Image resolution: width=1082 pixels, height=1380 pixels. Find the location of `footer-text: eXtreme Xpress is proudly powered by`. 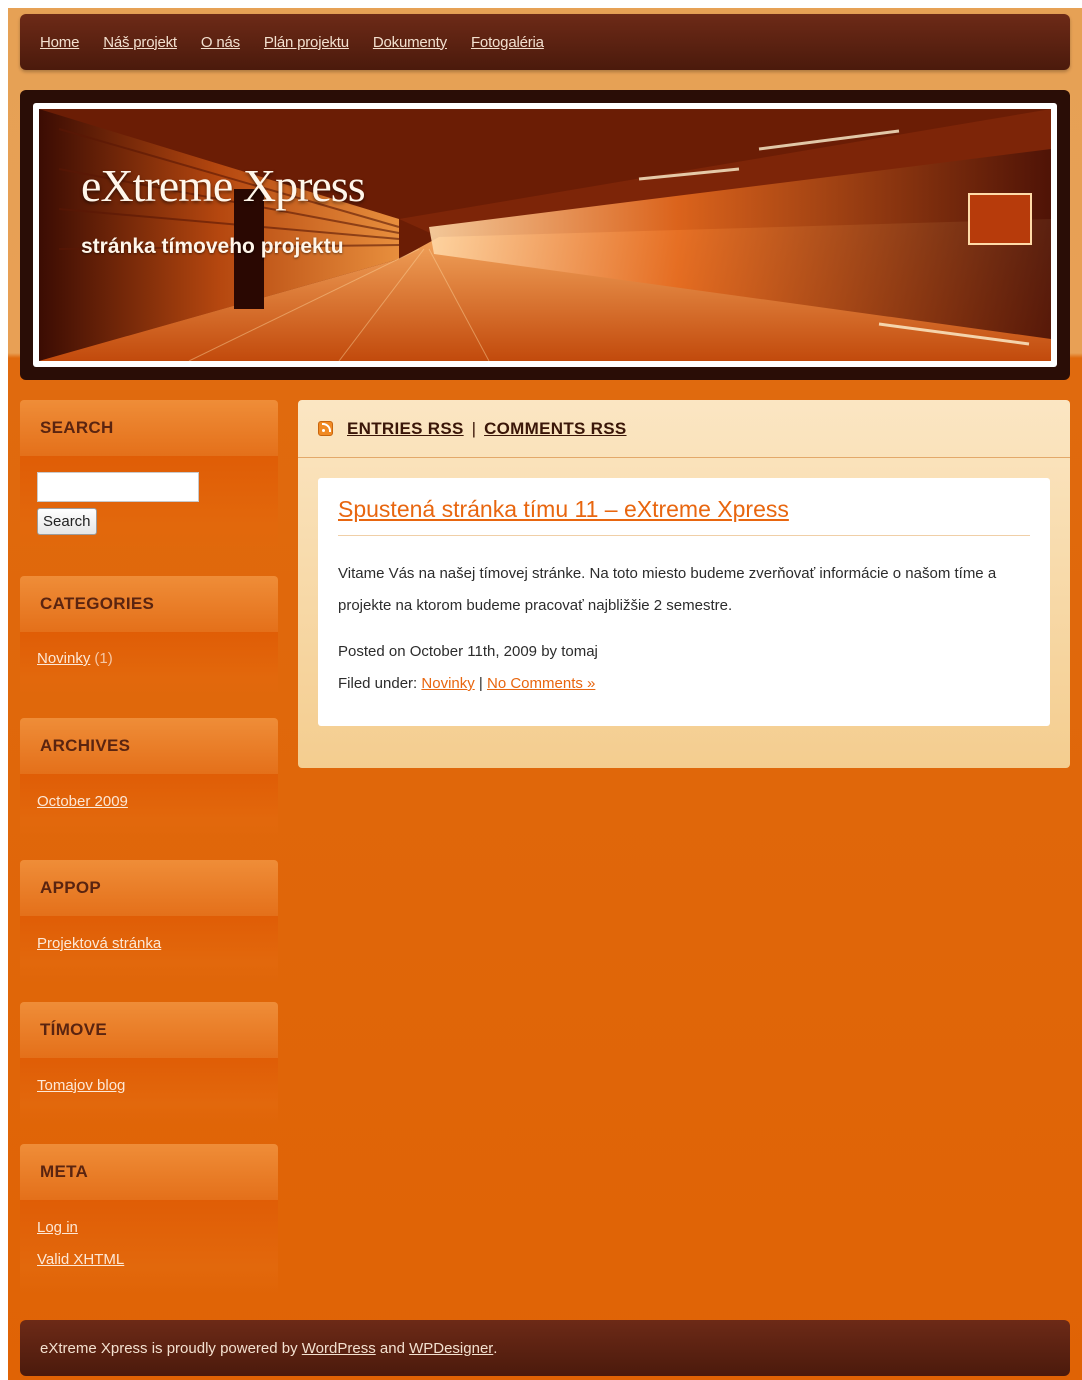

footer-text: eXtreme Xpress is proudly powered by is located at coordinates (169, 1348).